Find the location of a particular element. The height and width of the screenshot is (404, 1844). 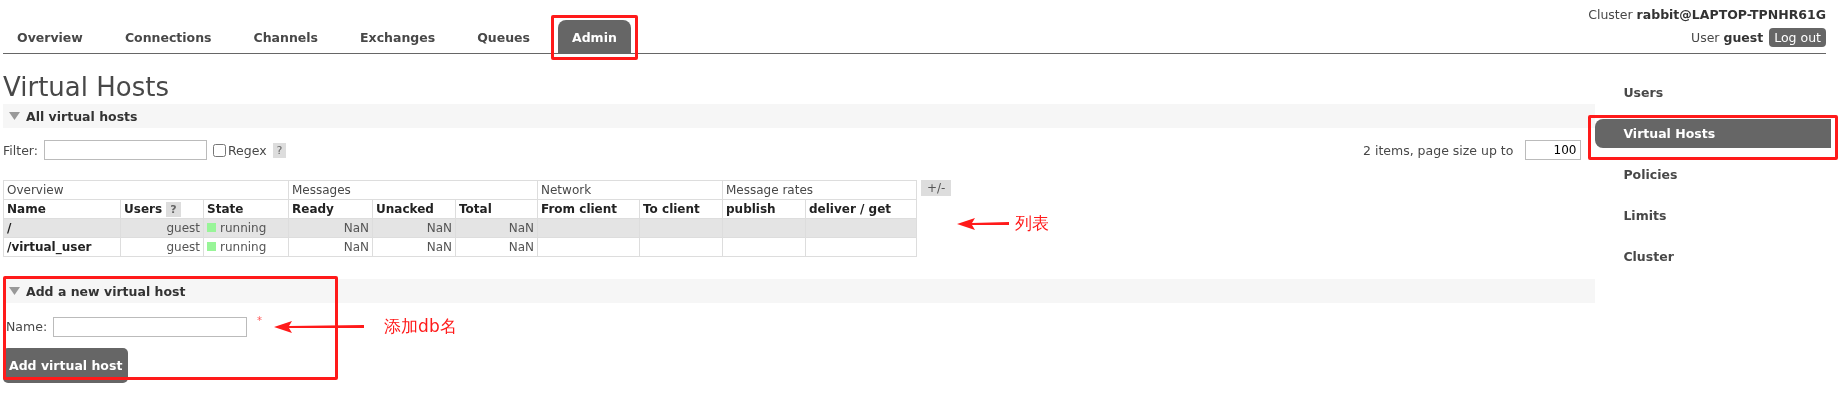

section-header: Add a new virtual host is located at coordinates (799, 291).